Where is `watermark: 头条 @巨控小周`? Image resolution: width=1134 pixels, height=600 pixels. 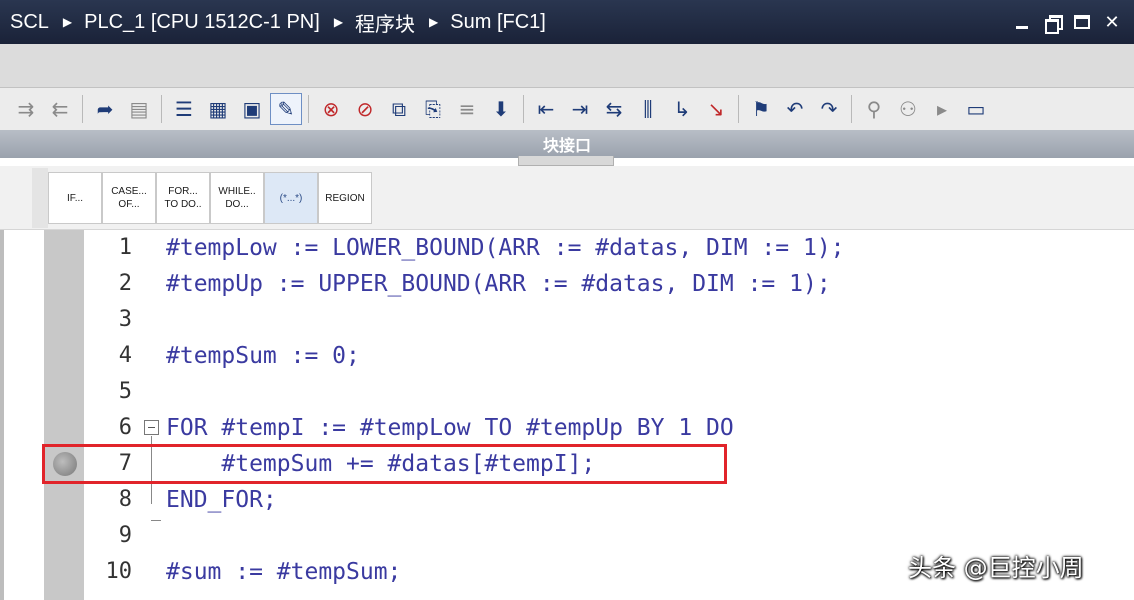
watermark: 头条 @巨控小周 is located at coordinates (996, 568).